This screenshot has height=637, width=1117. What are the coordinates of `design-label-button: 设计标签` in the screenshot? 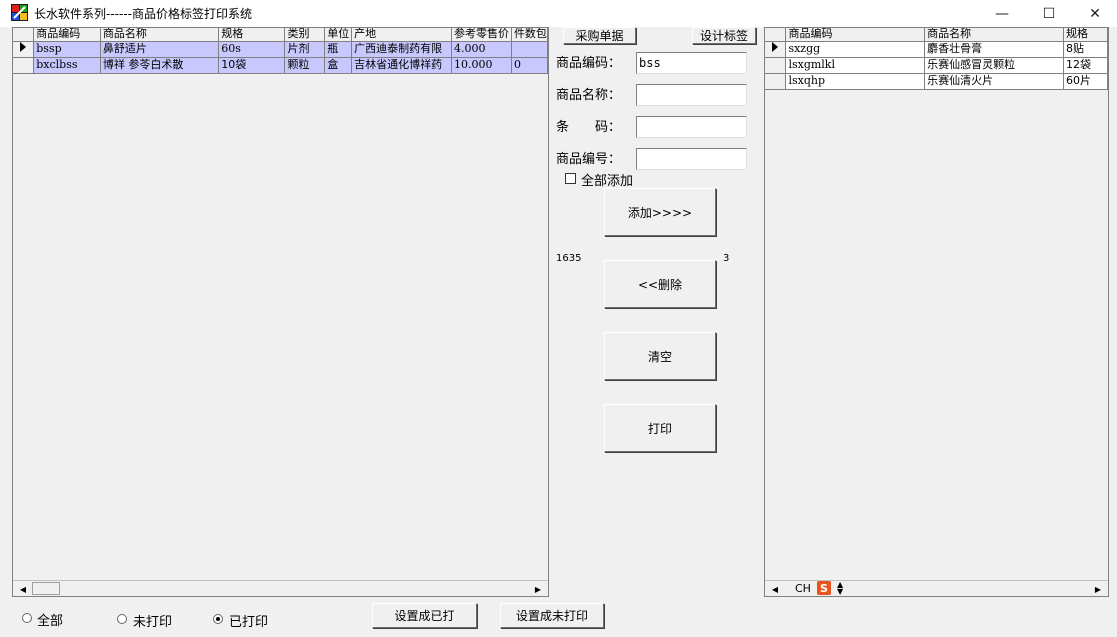 It's located at (724, 35).